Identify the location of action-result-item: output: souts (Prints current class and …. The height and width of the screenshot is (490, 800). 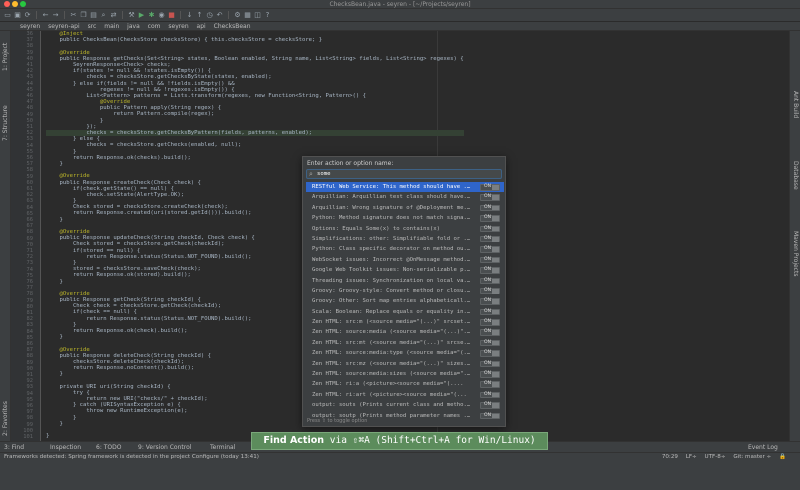
(405, 405).